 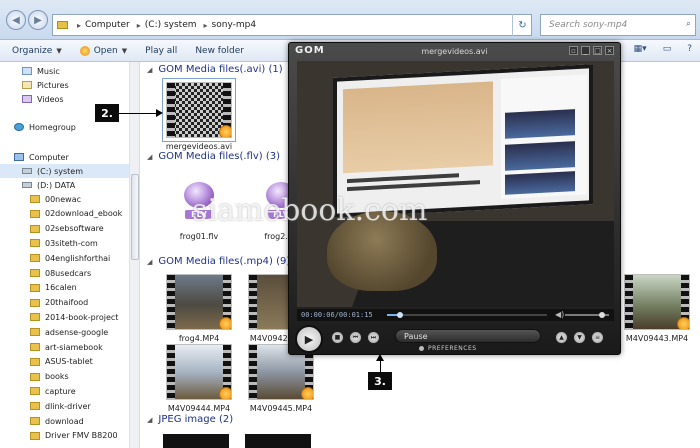 What do you see at coordinates (337, 337) in the screenshot?
I see `stop-button: ■` at bounding box center [337, 337].